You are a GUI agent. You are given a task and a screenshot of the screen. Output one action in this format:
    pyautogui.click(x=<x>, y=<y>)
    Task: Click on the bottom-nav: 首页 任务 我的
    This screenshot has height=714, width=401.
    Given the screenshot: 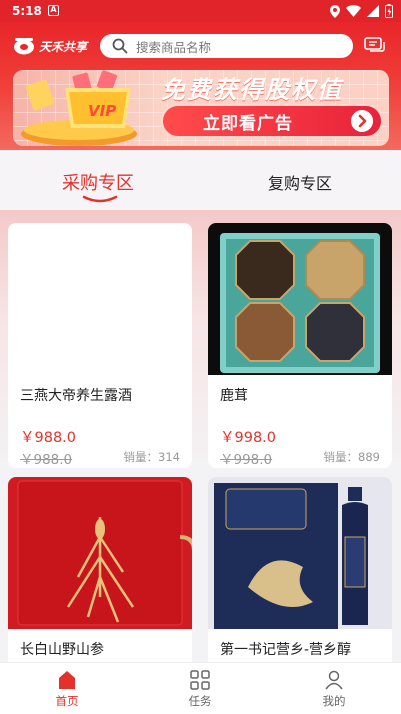 What is the action you would take?
    pyautogui.click(x=200, y=688)
    